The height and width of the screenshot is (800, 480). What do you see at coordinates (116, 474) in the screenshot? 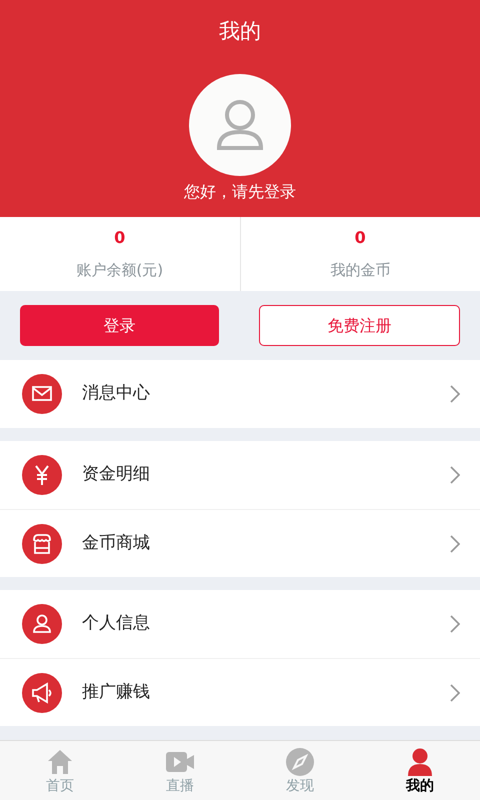
I see `menu-label: 资金明细` at bounding box center [116, 474].